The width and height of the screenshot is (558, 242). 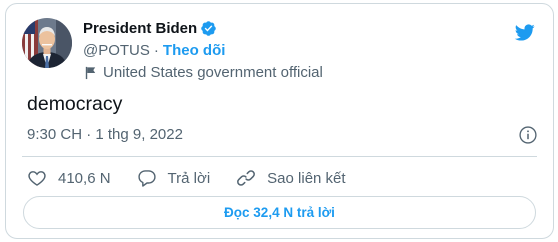 I want to click on name-row: President Biden, so click(x=203, y=28).